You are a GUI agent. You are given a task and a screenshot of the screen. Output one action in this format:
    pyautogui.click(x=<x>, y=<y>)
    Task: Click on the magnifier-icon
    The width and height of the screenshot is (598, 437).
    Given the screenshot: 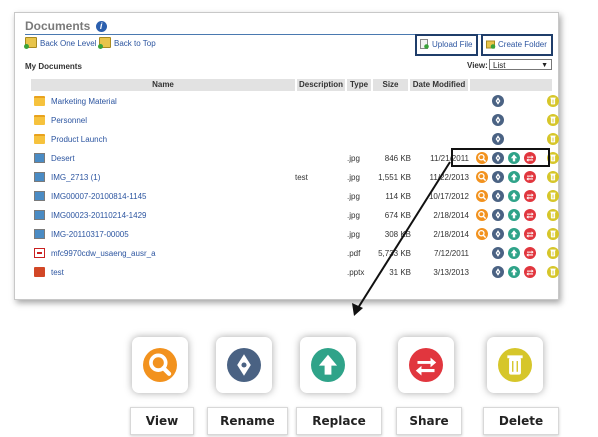 What is the action you would take?
    pyautogui.click(x=160, y=365)
    